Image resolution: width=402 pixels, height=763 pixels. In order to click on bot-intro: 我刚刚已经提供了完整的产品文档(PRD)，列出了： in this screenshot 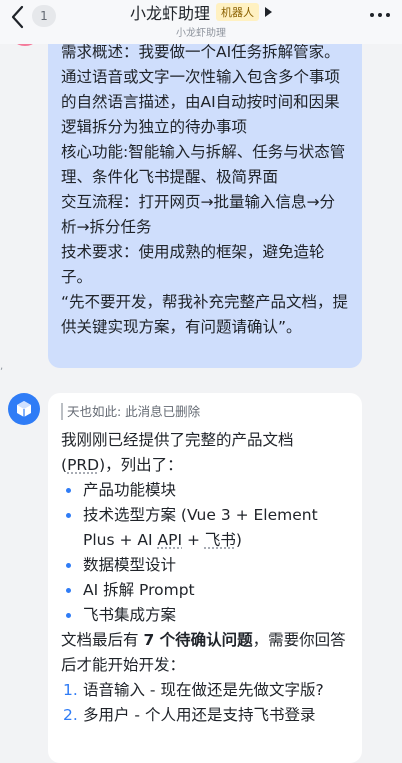, I will do `click(205, 453)`.